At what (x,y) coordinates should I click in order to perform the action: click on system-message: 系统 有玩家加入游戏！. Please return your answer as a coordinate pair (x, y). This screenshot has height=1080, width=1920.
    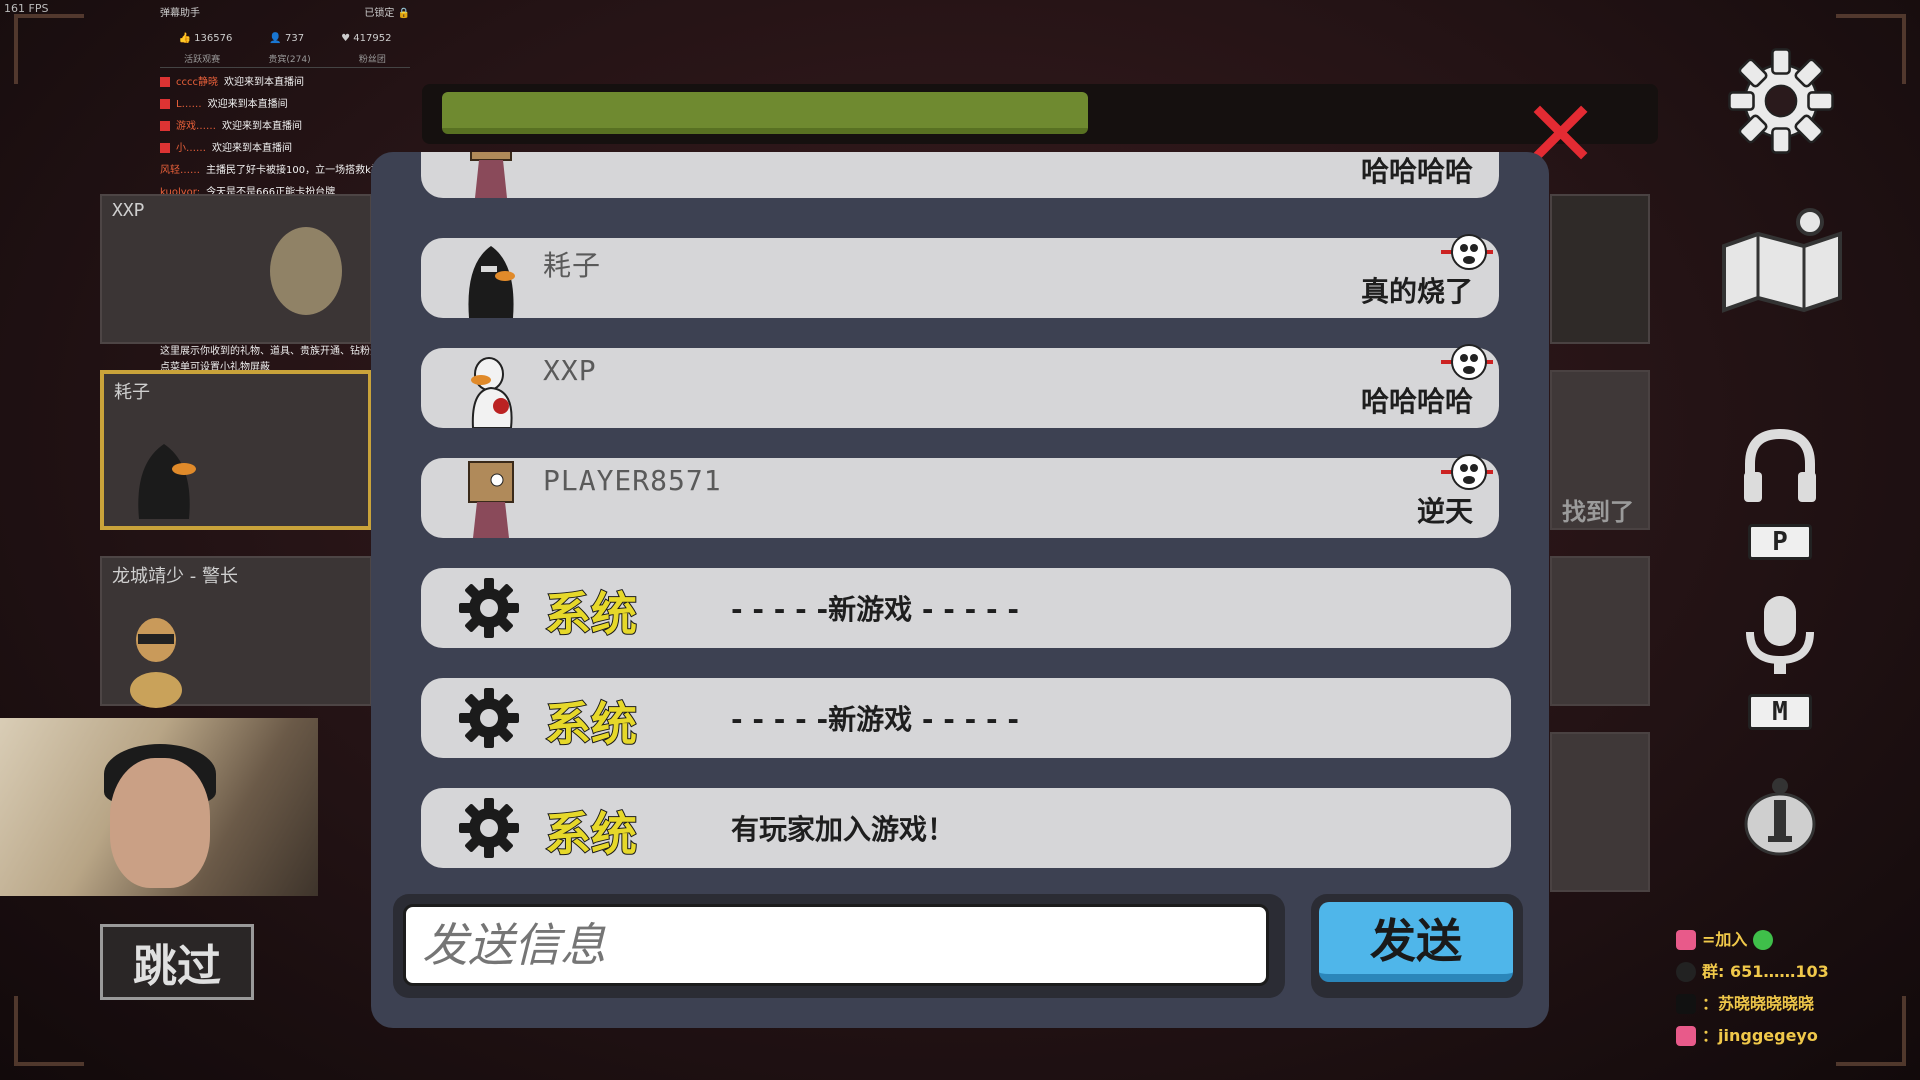
    Looking at the image, I should click on (966, 828).